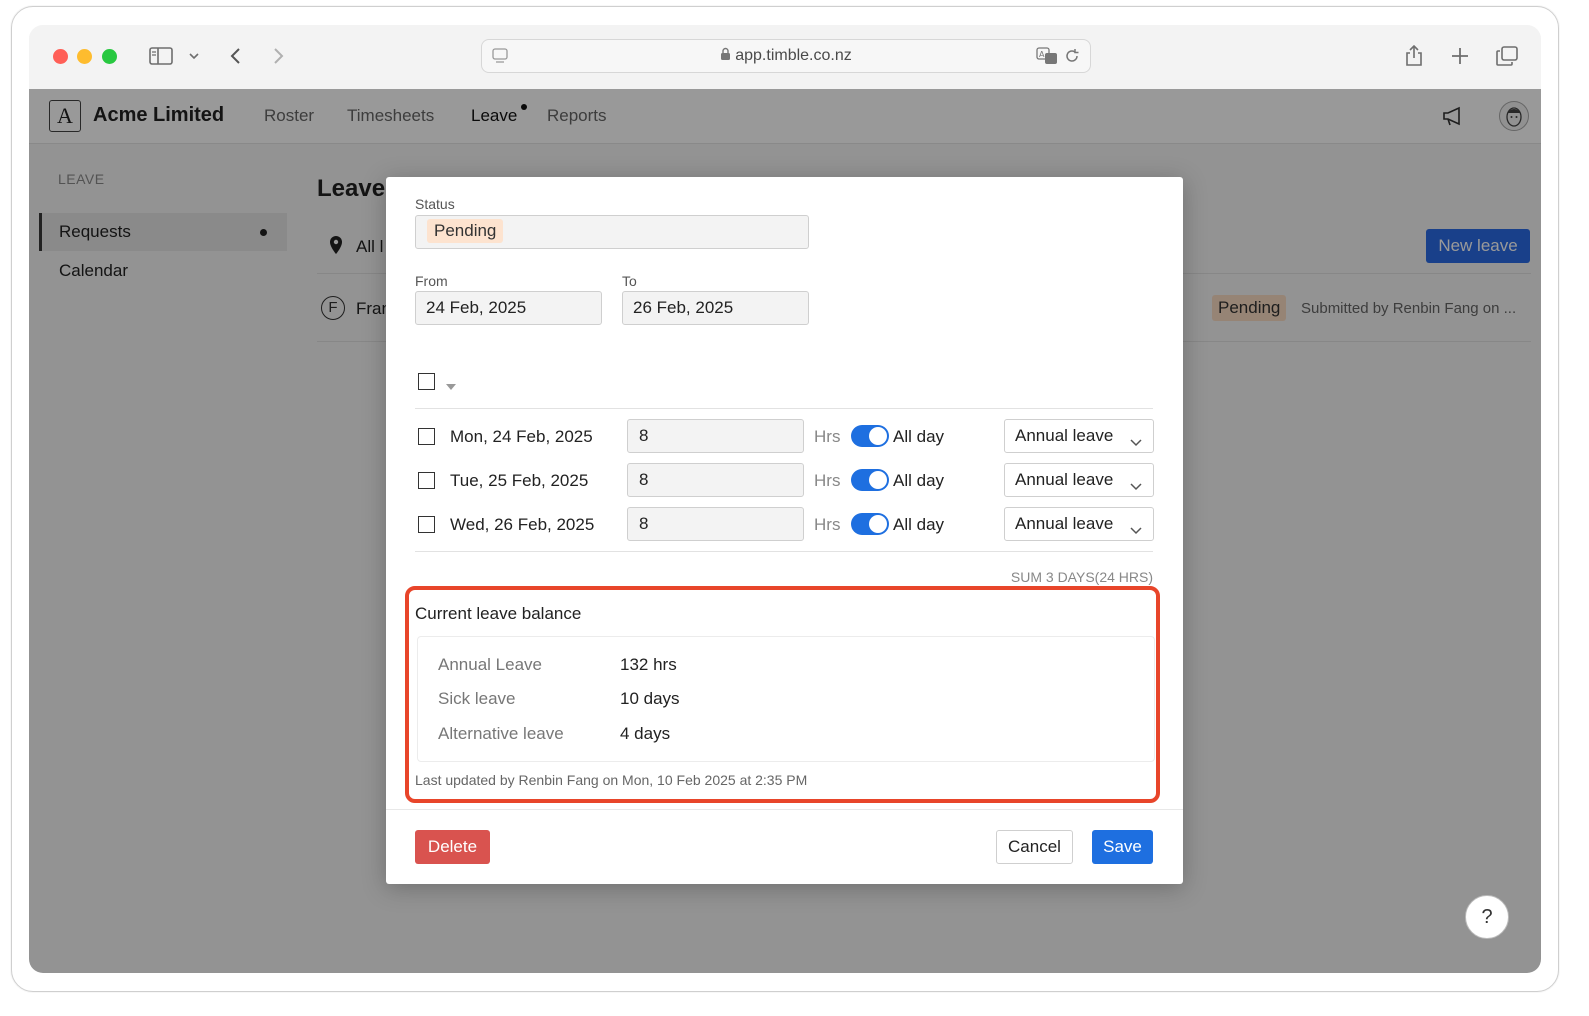 The height and width of the screenshot is (1016, 1589). I want to click on url-display: app.timble.co.nz, so click(786, 56).